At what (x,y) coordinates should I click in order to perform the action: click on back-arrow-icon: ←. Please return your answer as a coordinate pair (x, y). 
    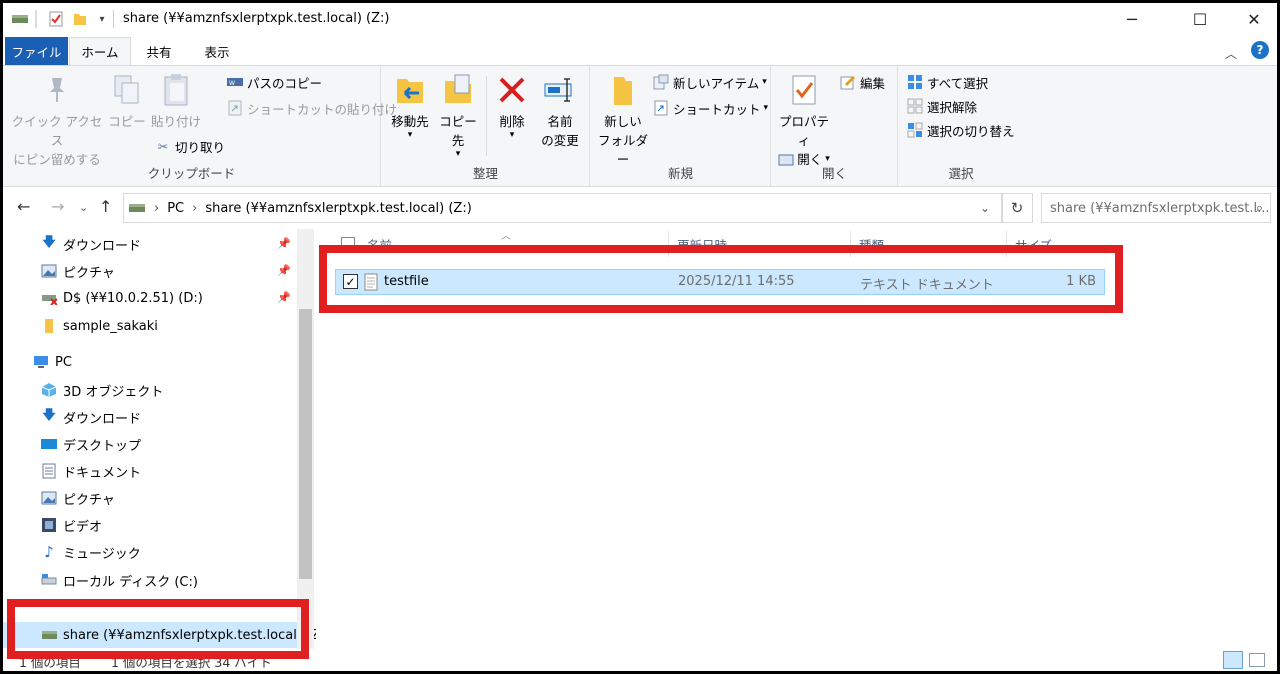
    Looking at the image, I should click on (23, 206).